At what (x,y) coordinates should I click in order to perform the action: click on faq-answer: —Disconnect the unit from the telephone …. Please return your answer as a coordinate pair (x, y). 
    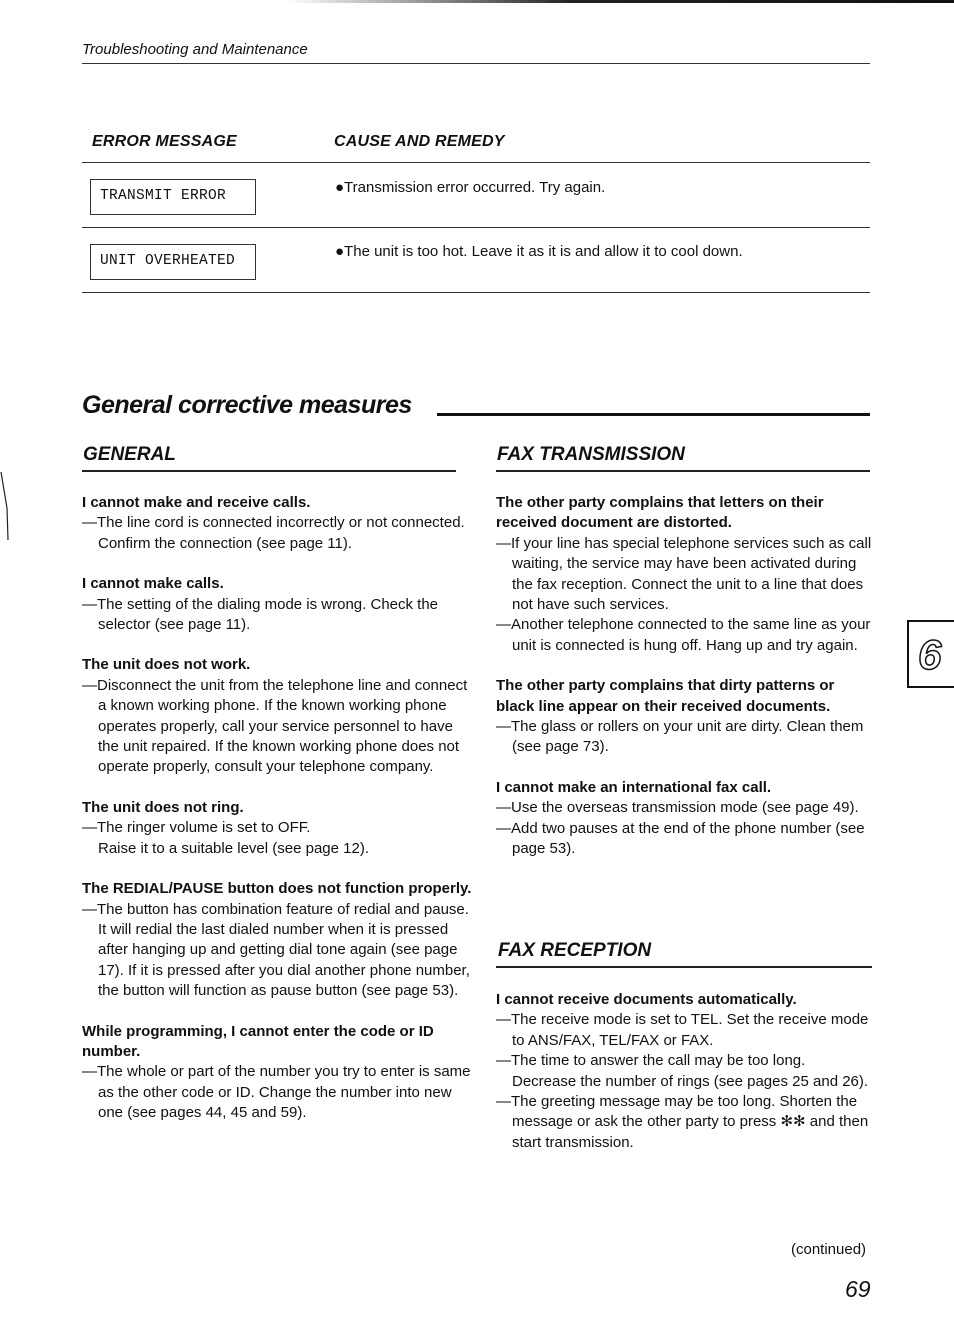
    Looking at the image, I should click on (275, 726).